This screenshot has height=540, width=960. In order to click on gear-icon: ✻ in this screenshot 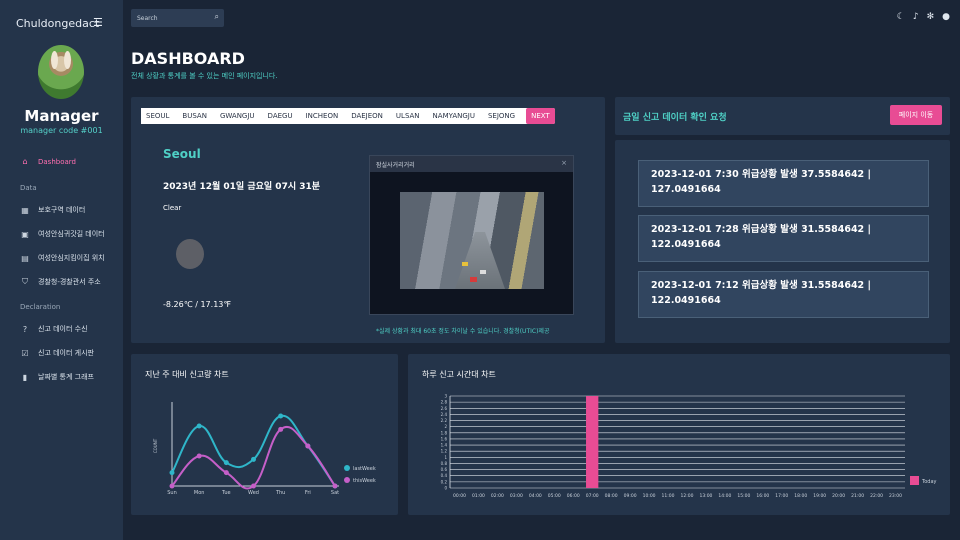, I will do `click(931, 17)`.